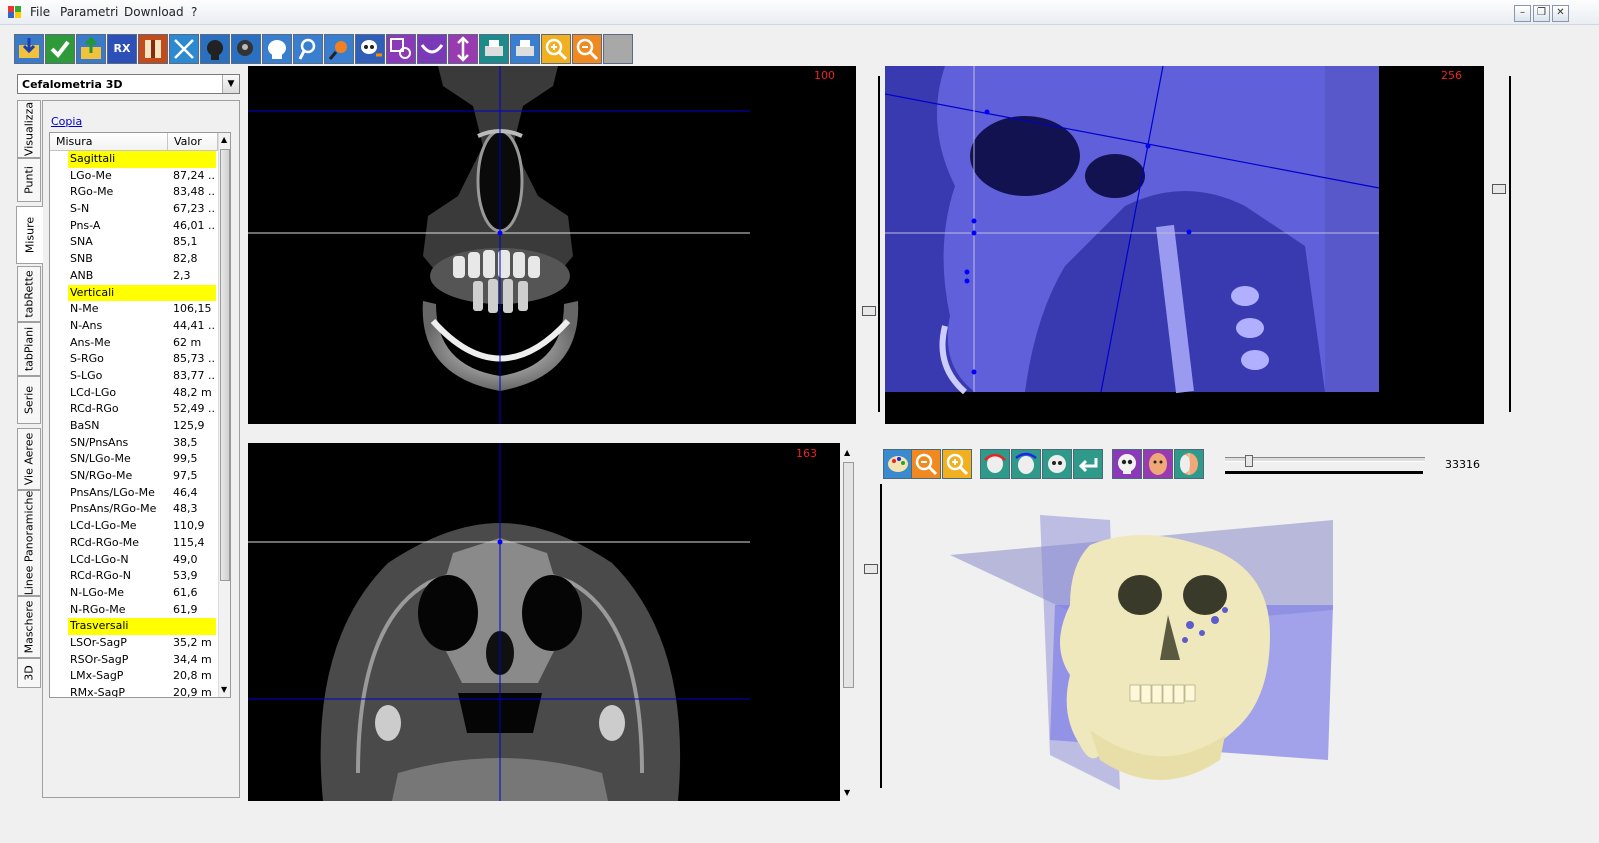 The height and width of the screenshot is (843, 1599). I want to click on head-side-icon, so click(246, 49).